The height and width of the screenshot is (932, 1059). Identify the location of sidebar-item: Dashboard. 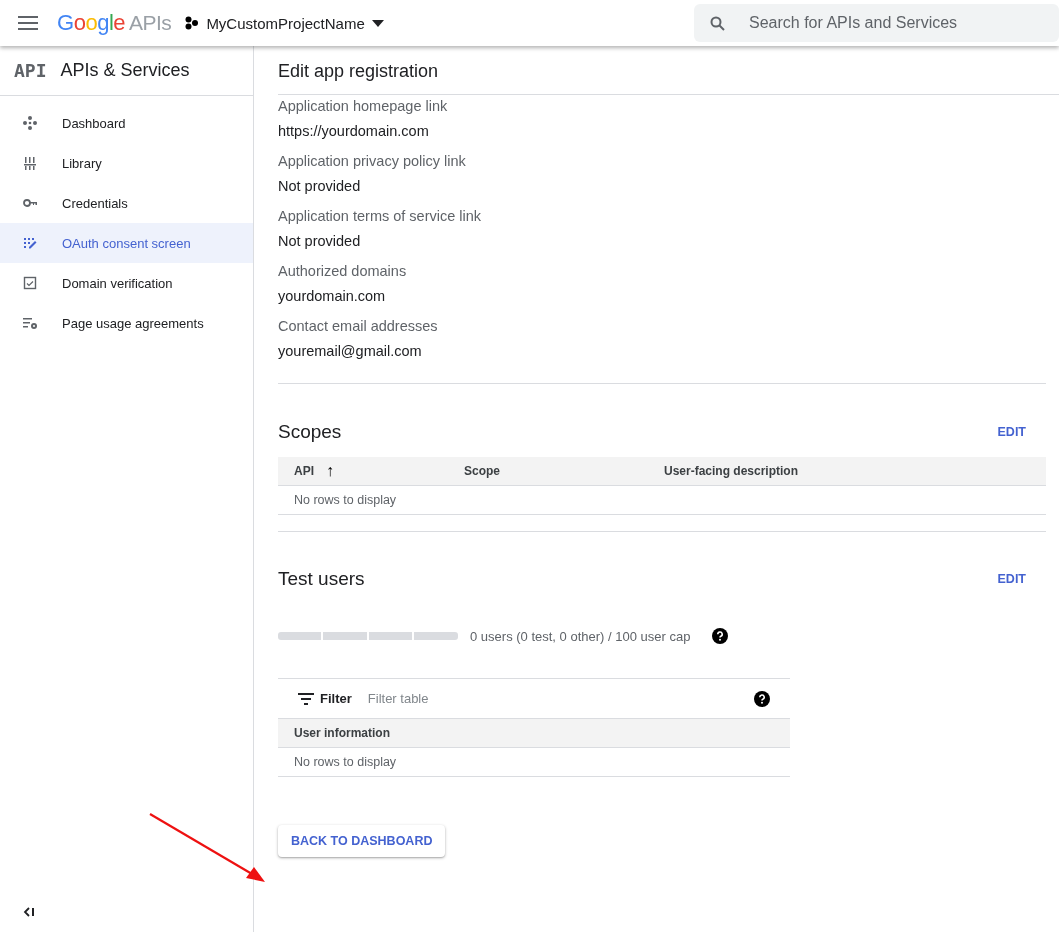
(126, 123).